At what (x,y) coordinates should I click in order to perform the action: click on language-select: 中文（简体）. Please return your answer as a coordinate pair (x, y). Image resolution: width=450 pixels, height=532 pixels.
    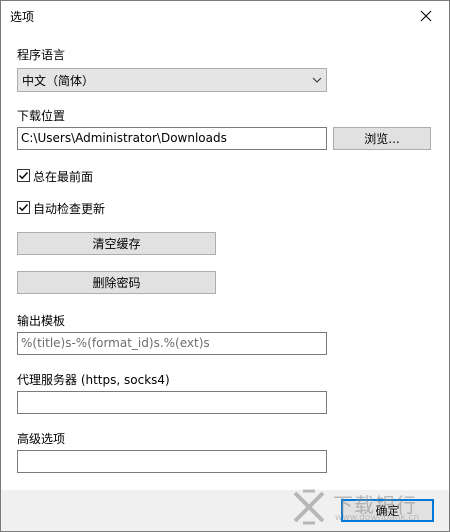
    Looking at the image, I should click on (172, 80).